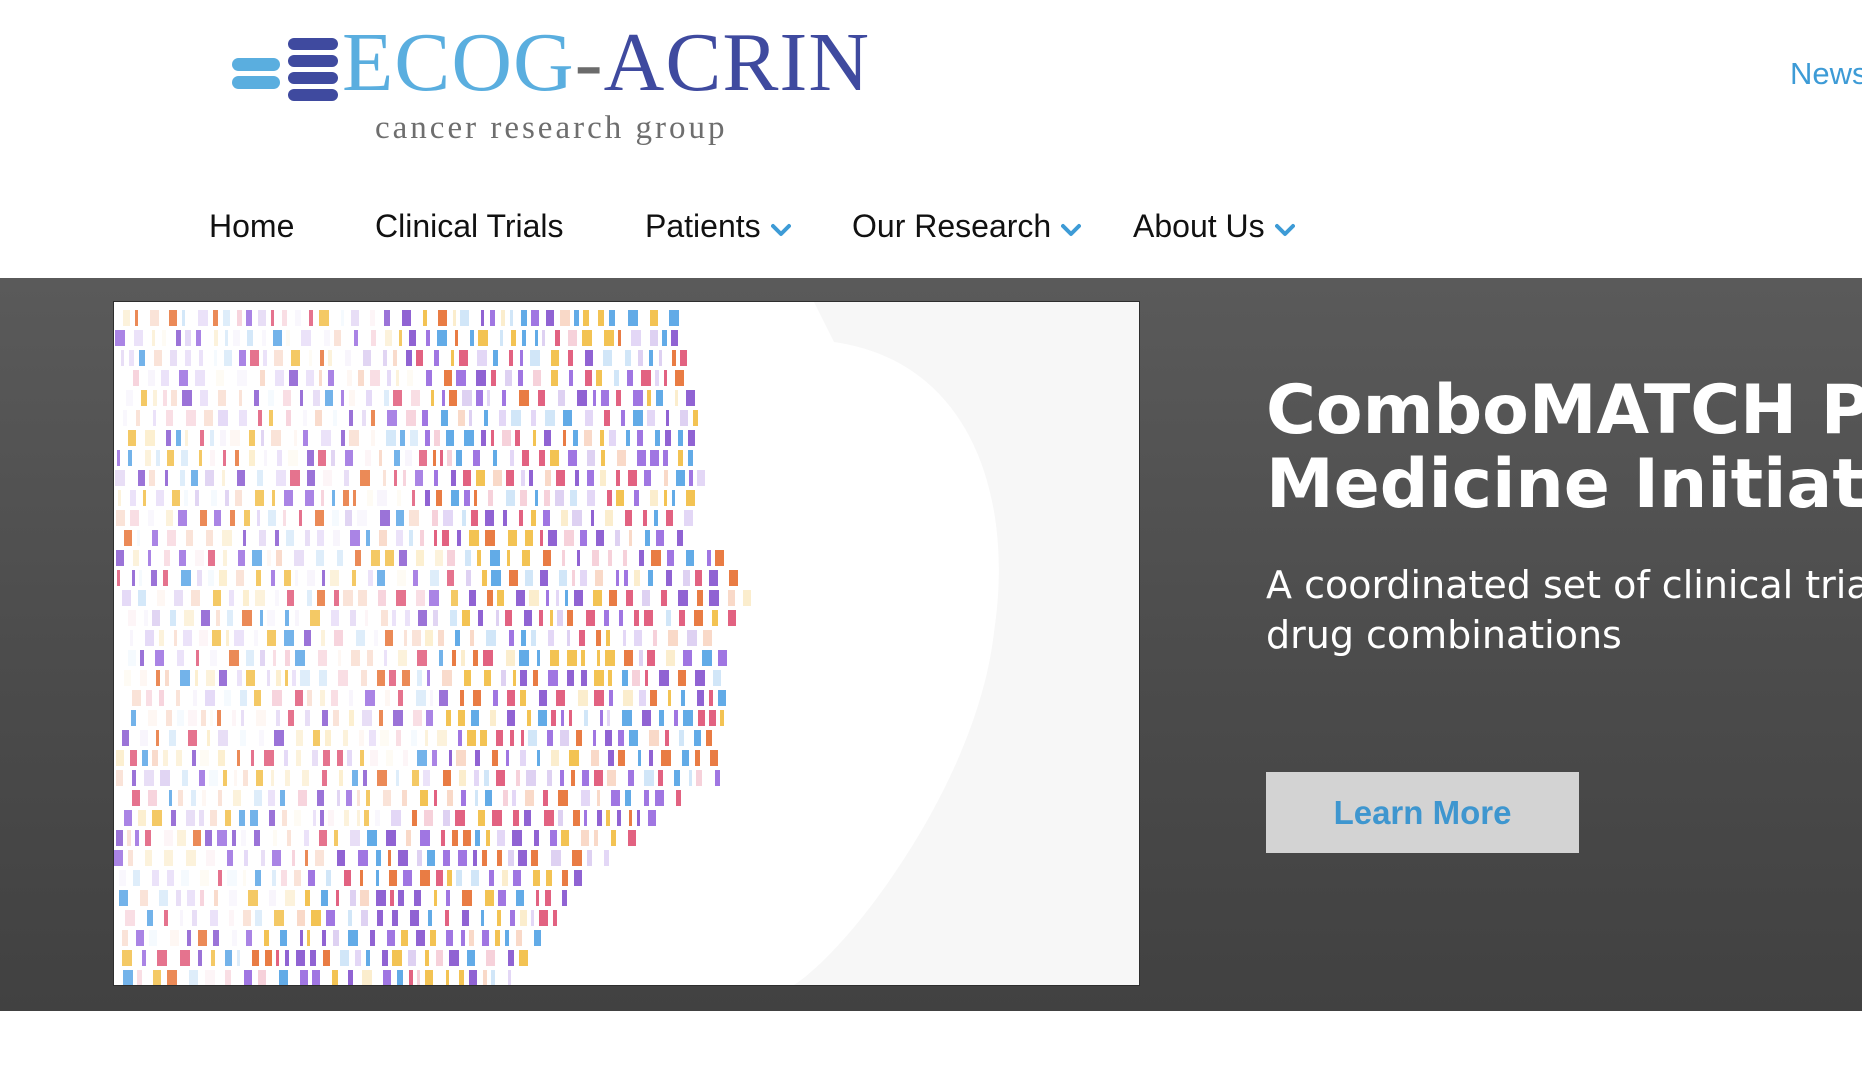 The height and width of the screenshot is (1068, 1862). What do you see at coordinates (1422, 812) in the screenshot?
I see `learn-more-button: Learn More` at bounding box center [1422, 812].